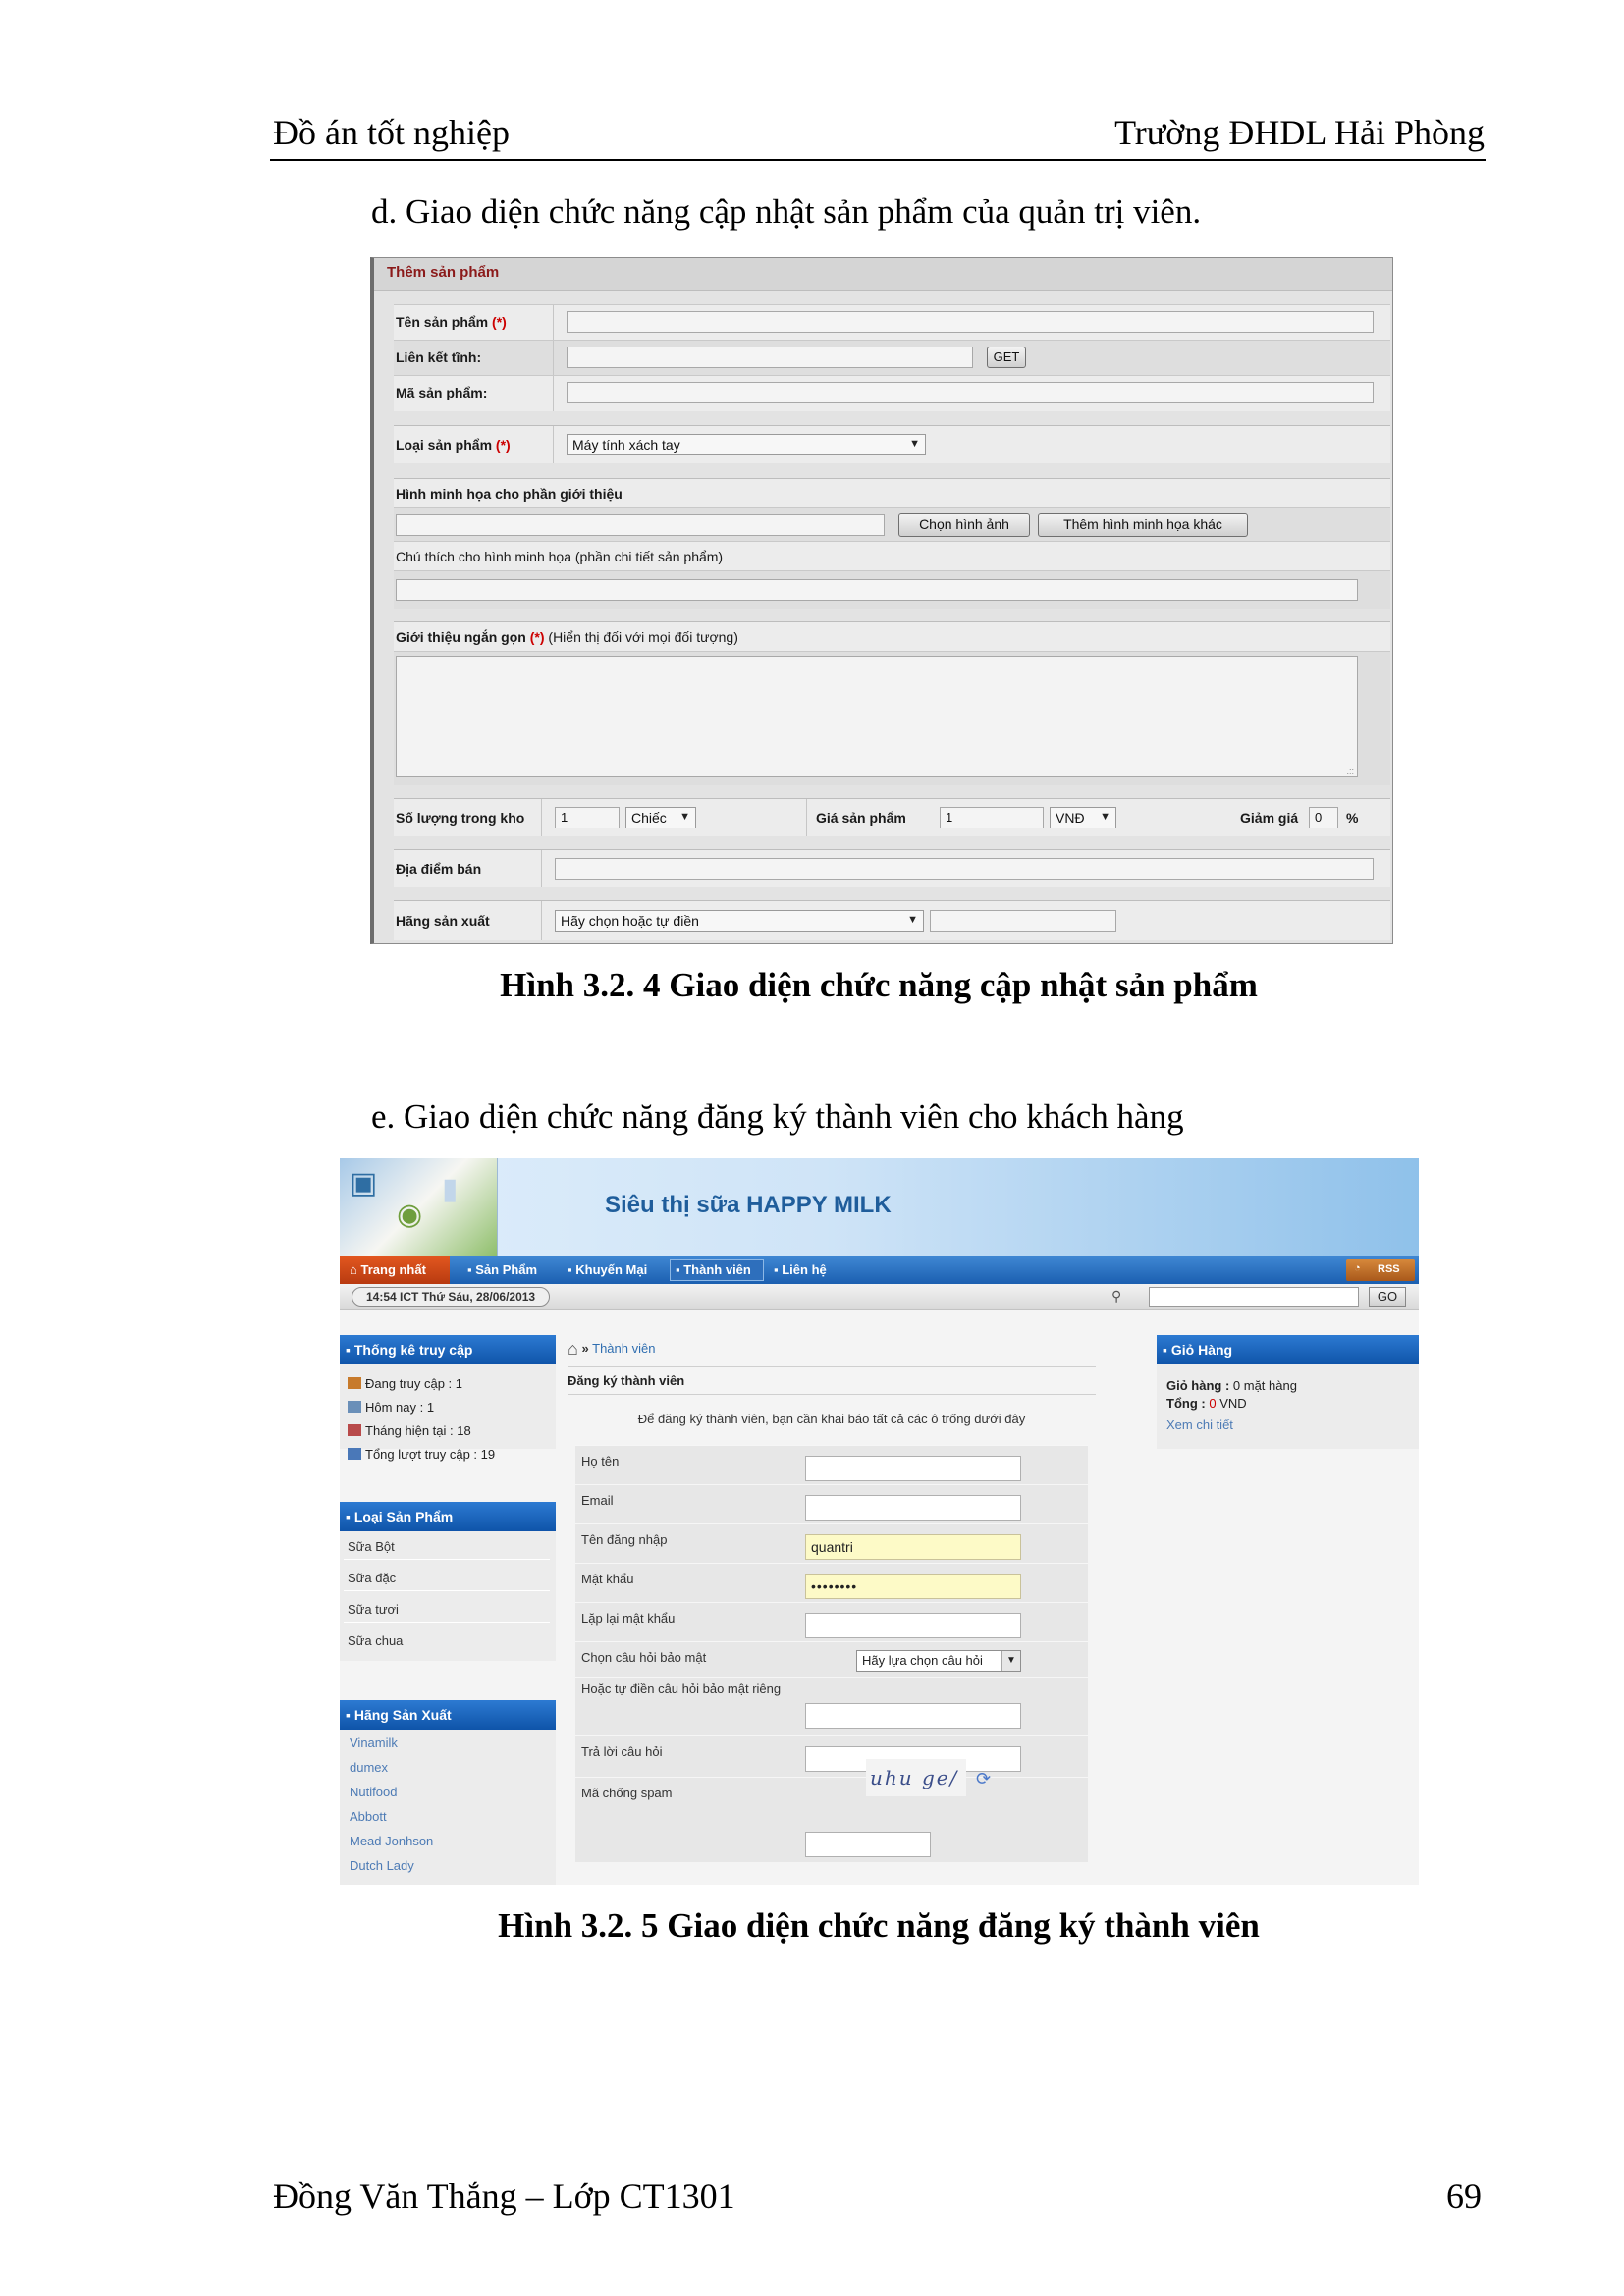 The height and width of the screenshot is (2296, 1624). Describe the element at coordinates (1269, 818) in the screenshot. I see `discount-label: Giảm giá` at that location.